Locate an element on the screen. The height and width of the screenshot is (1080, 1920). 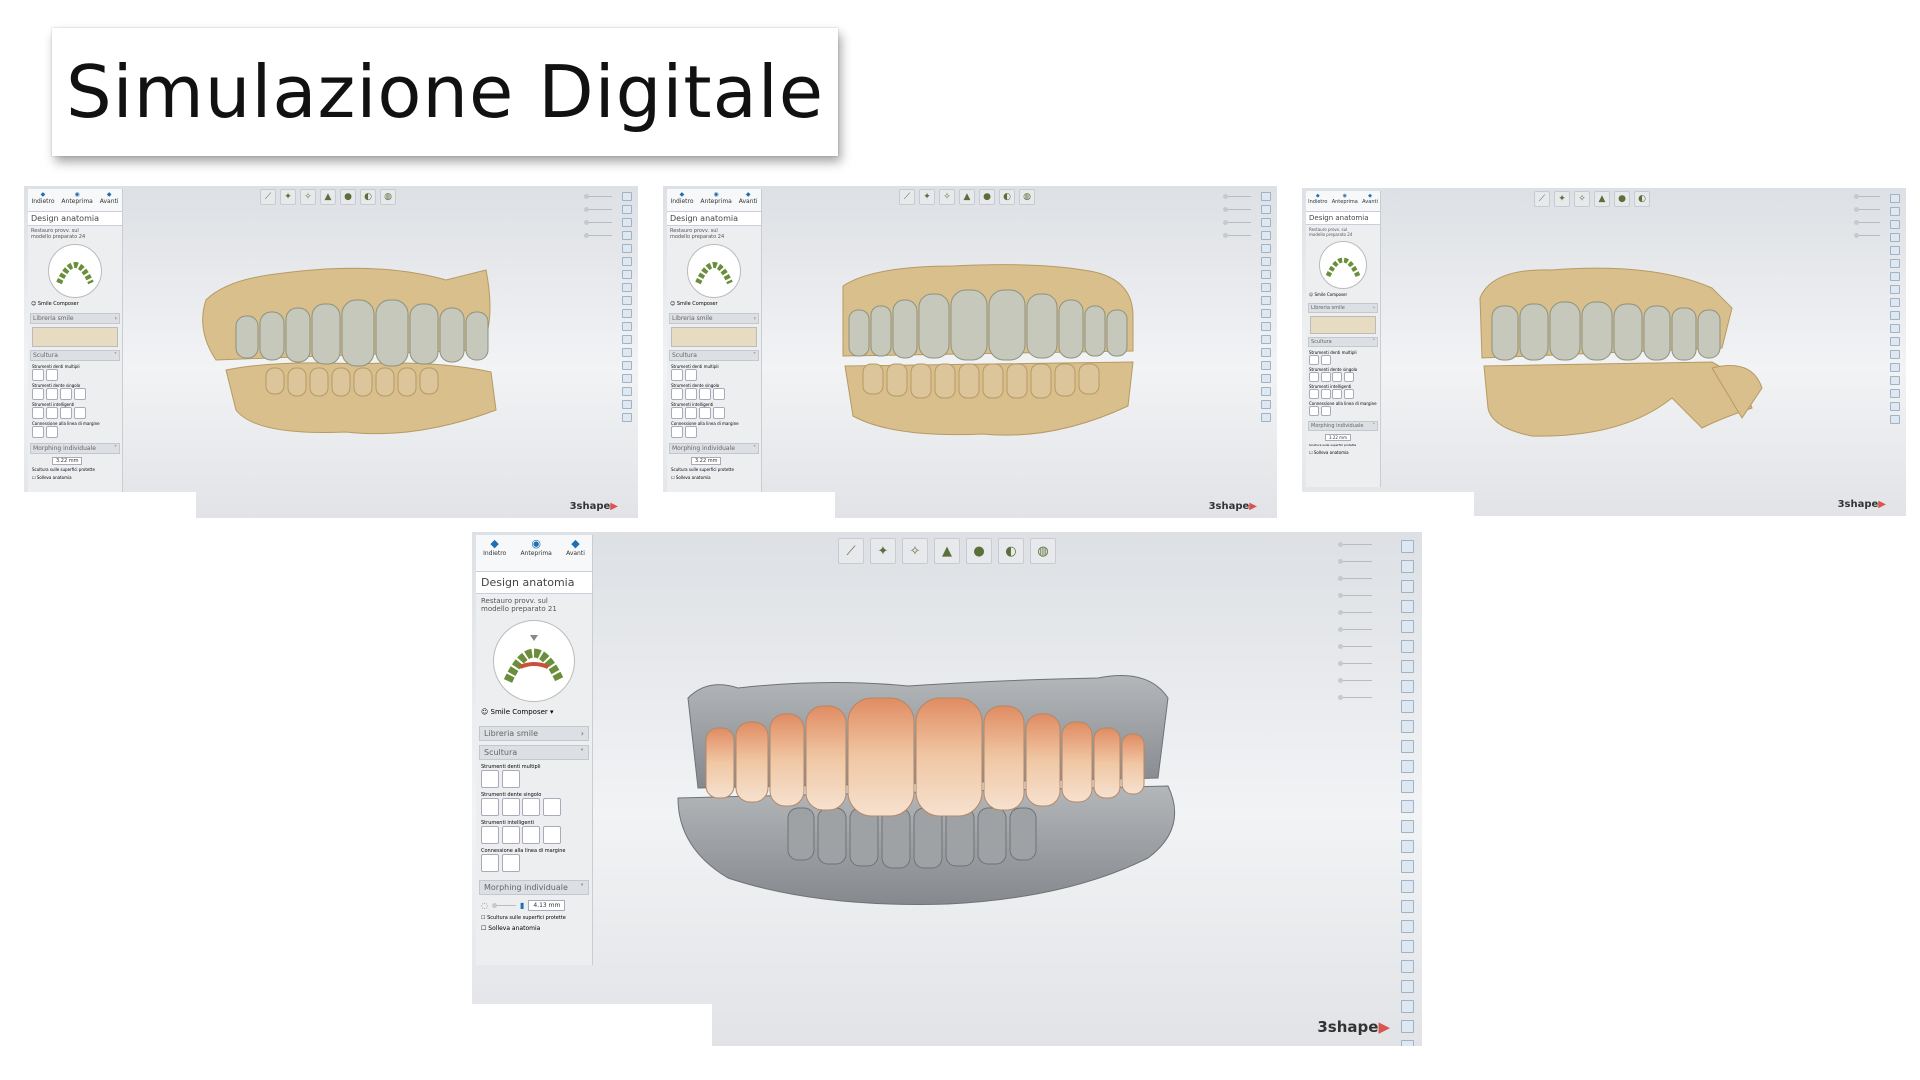
scan-view-icon: ◍ is located at coordinates (1043, 551).